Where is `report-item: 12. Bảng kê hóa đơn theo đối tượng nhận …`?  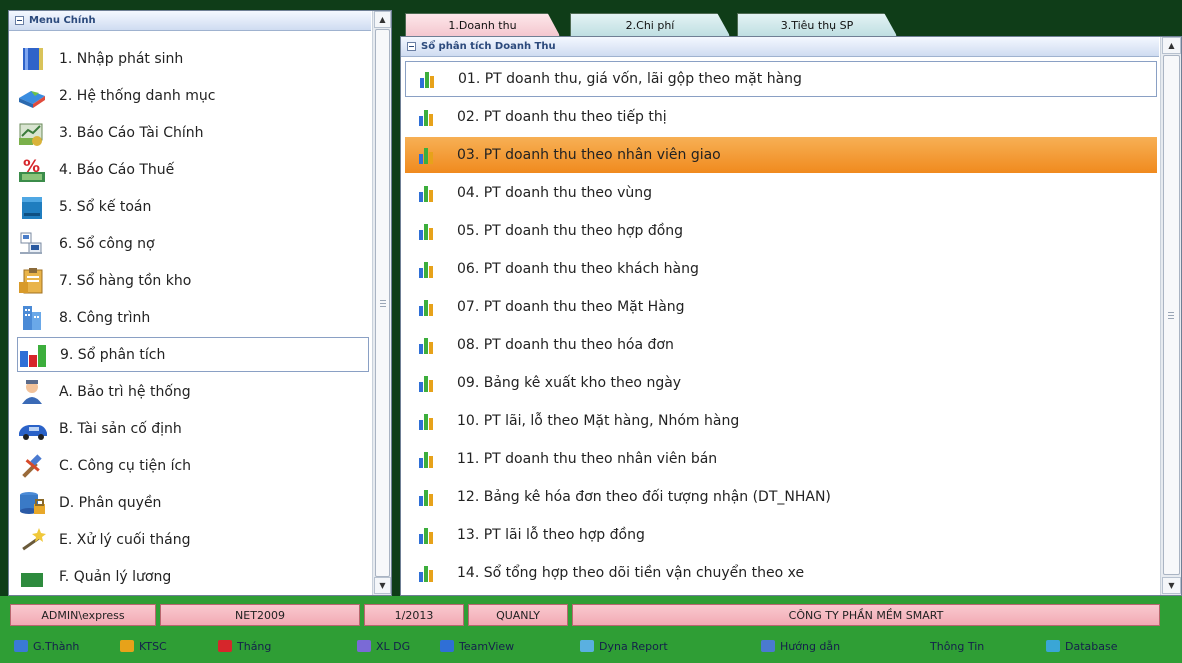 report-item: 12. Bảng kê hóa đơn theo đối tượng nhận … is located at coordinates (781, 497).